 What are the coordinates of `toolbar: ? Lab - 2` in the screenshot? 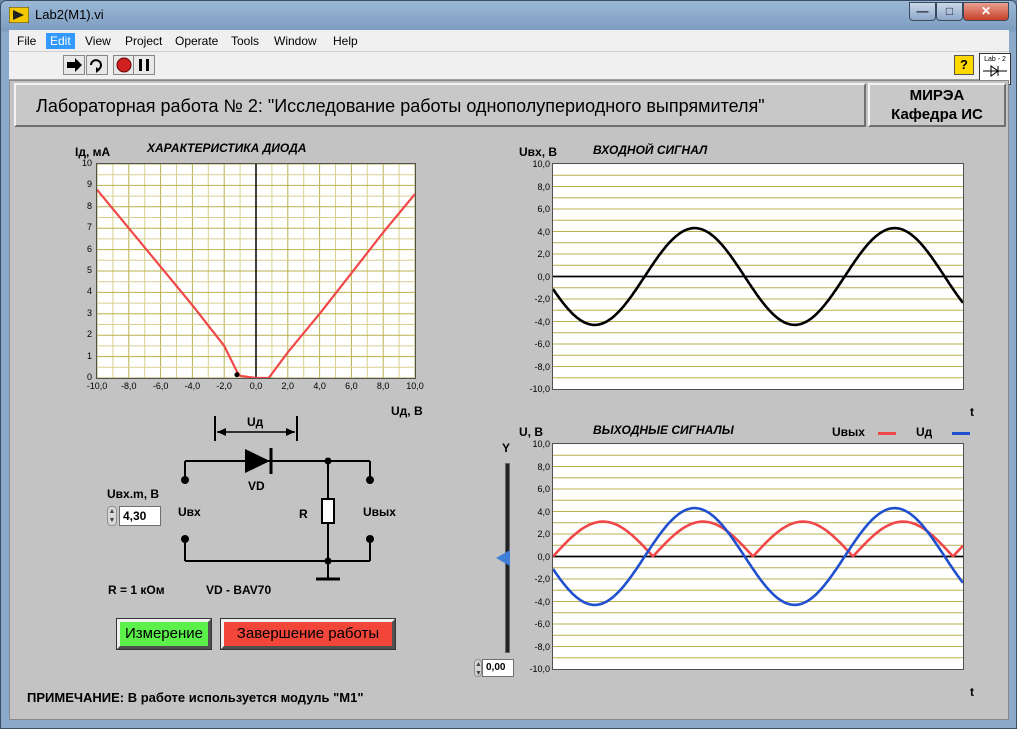 It's located at (510, 68).